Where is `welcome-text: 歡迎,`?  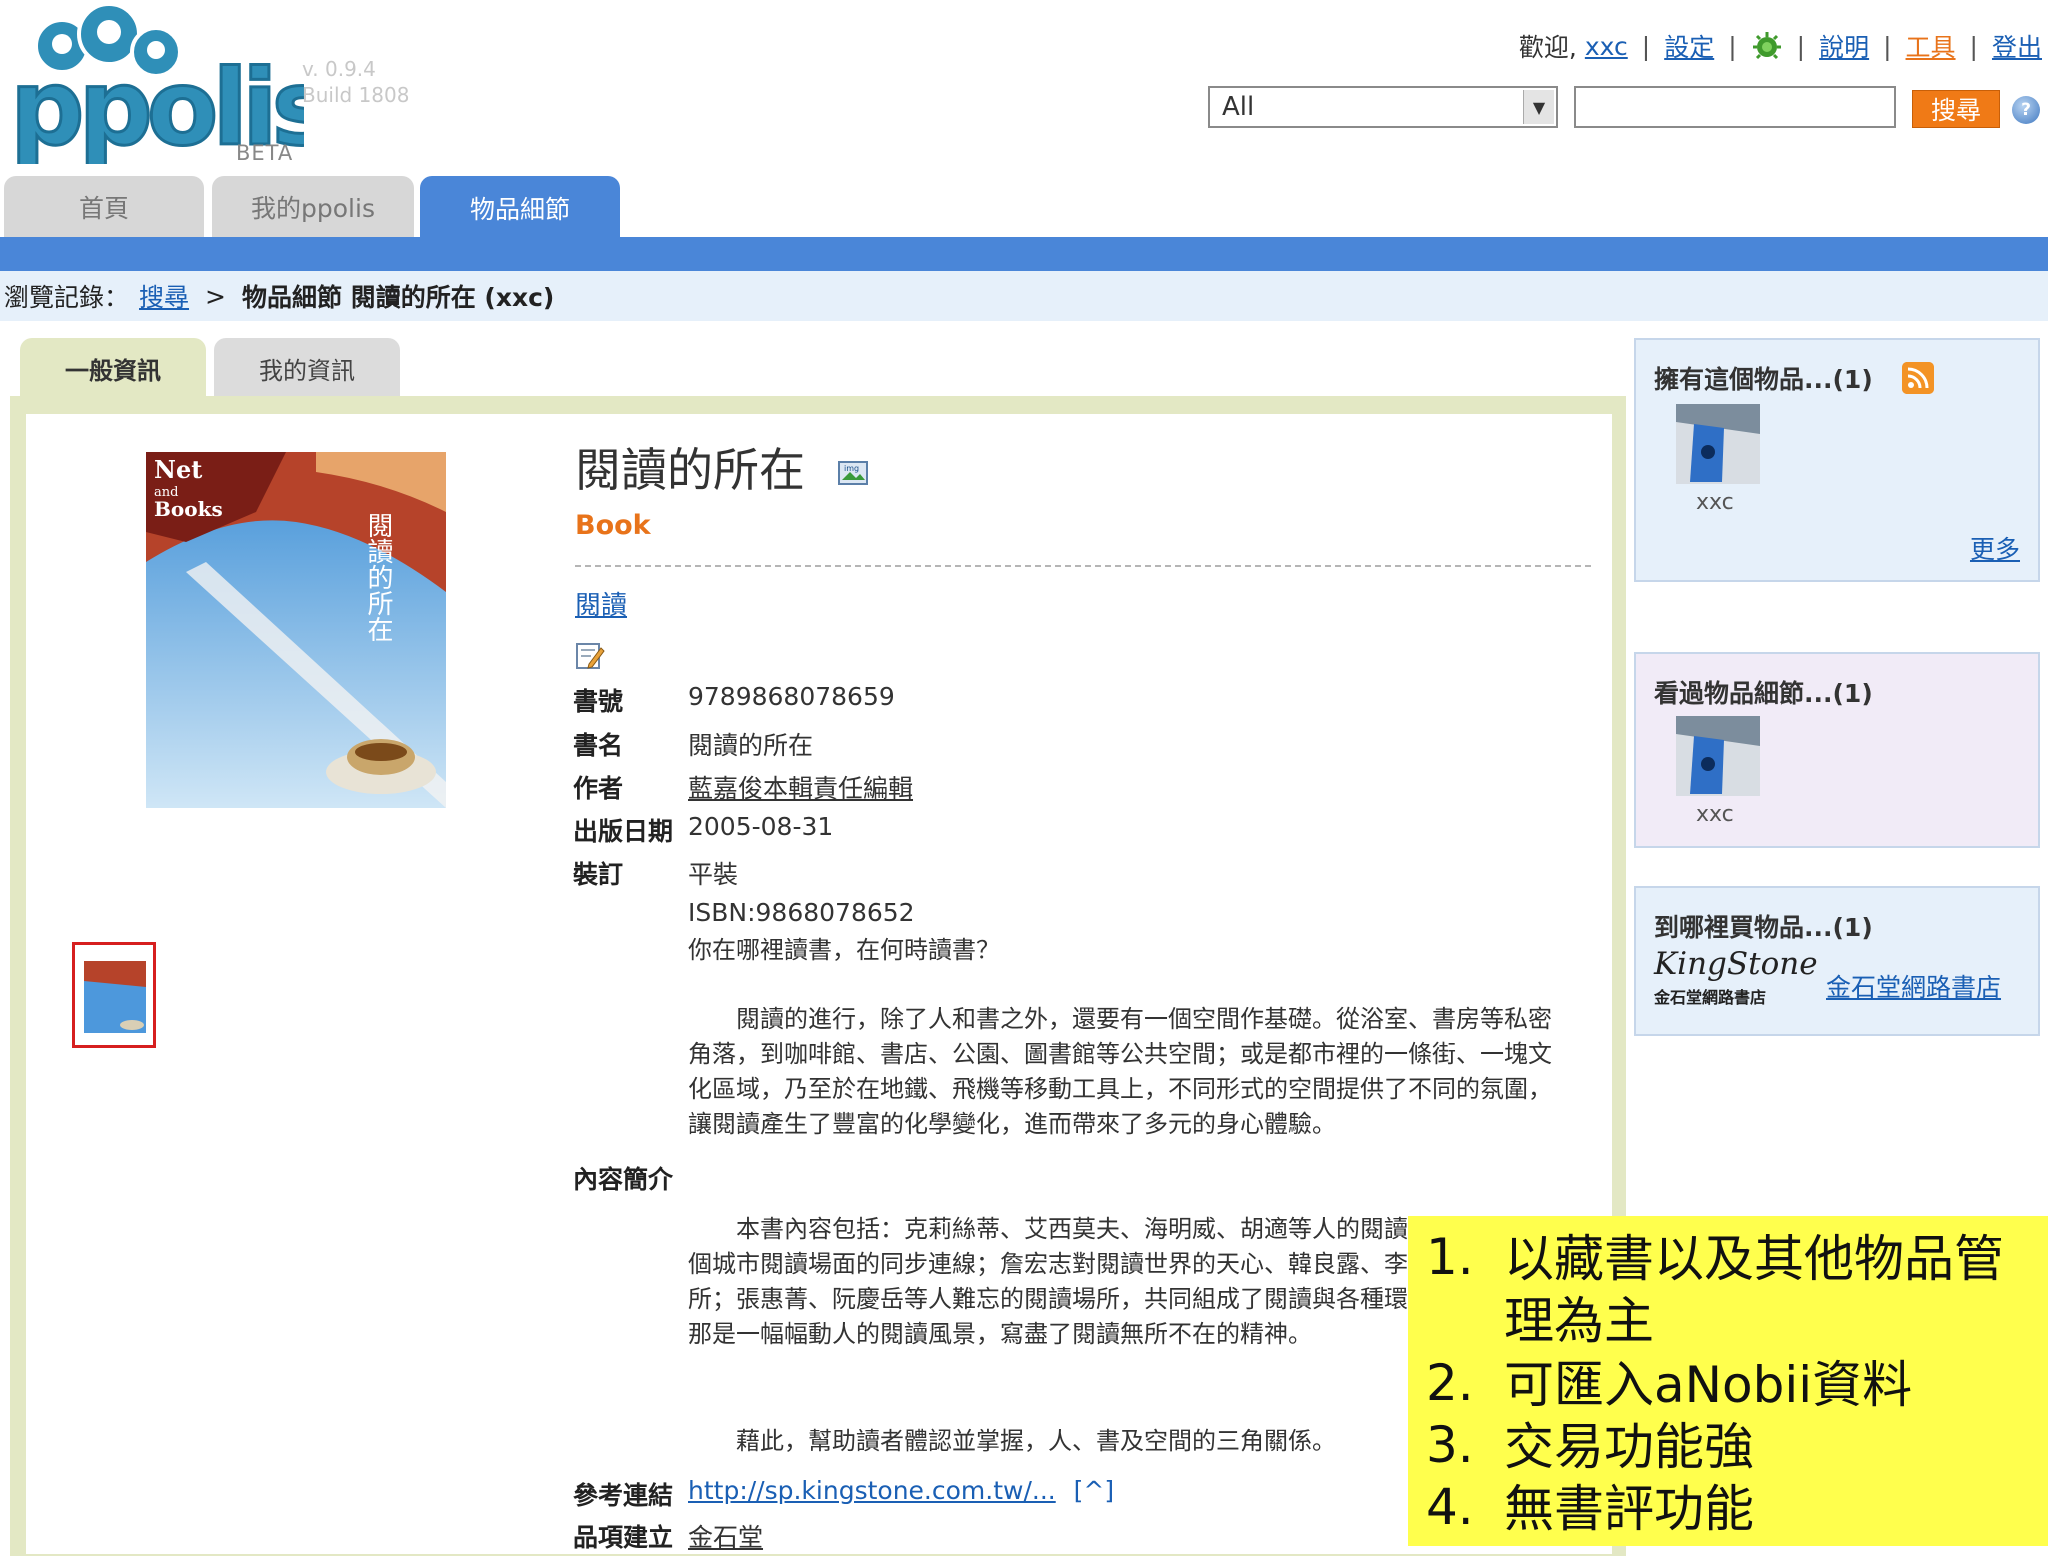 welcome-text: 歡迎, is located at coordinates (1547, 47).